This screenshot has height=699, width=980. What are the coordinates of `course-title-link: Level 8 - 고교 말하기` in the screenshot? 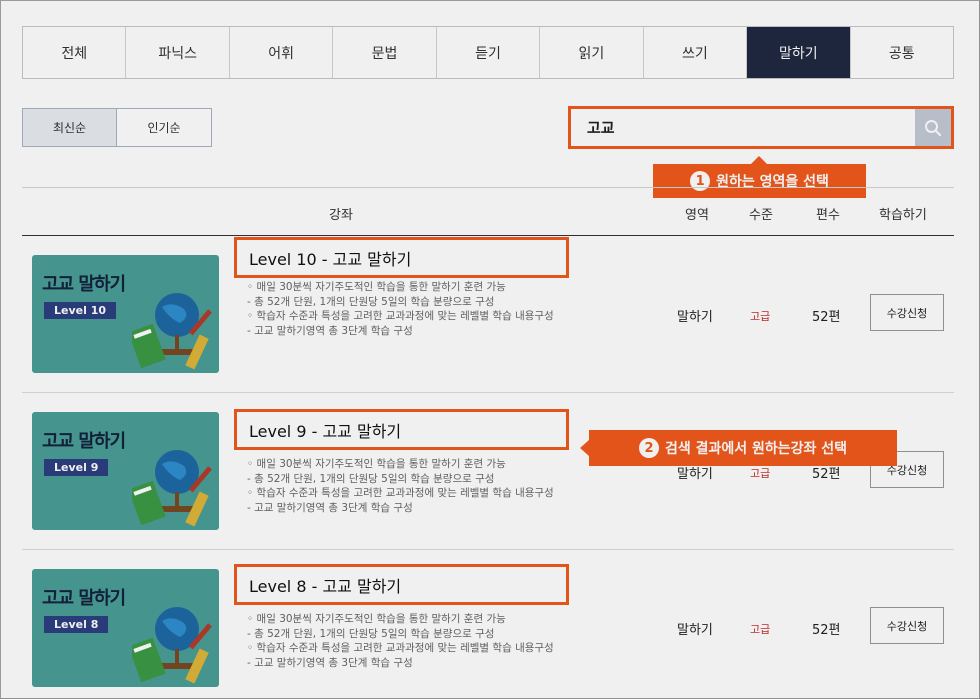 It's located at (401, 584).